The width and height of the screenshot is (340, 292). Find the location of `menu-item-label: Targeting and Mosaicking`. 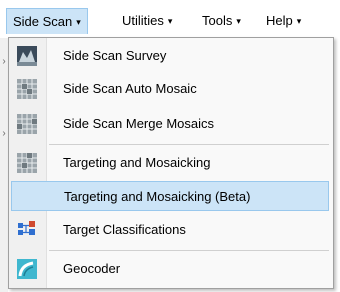

menu-item-label: Targeting and Mosaicking is located at coordinates (137, 162).